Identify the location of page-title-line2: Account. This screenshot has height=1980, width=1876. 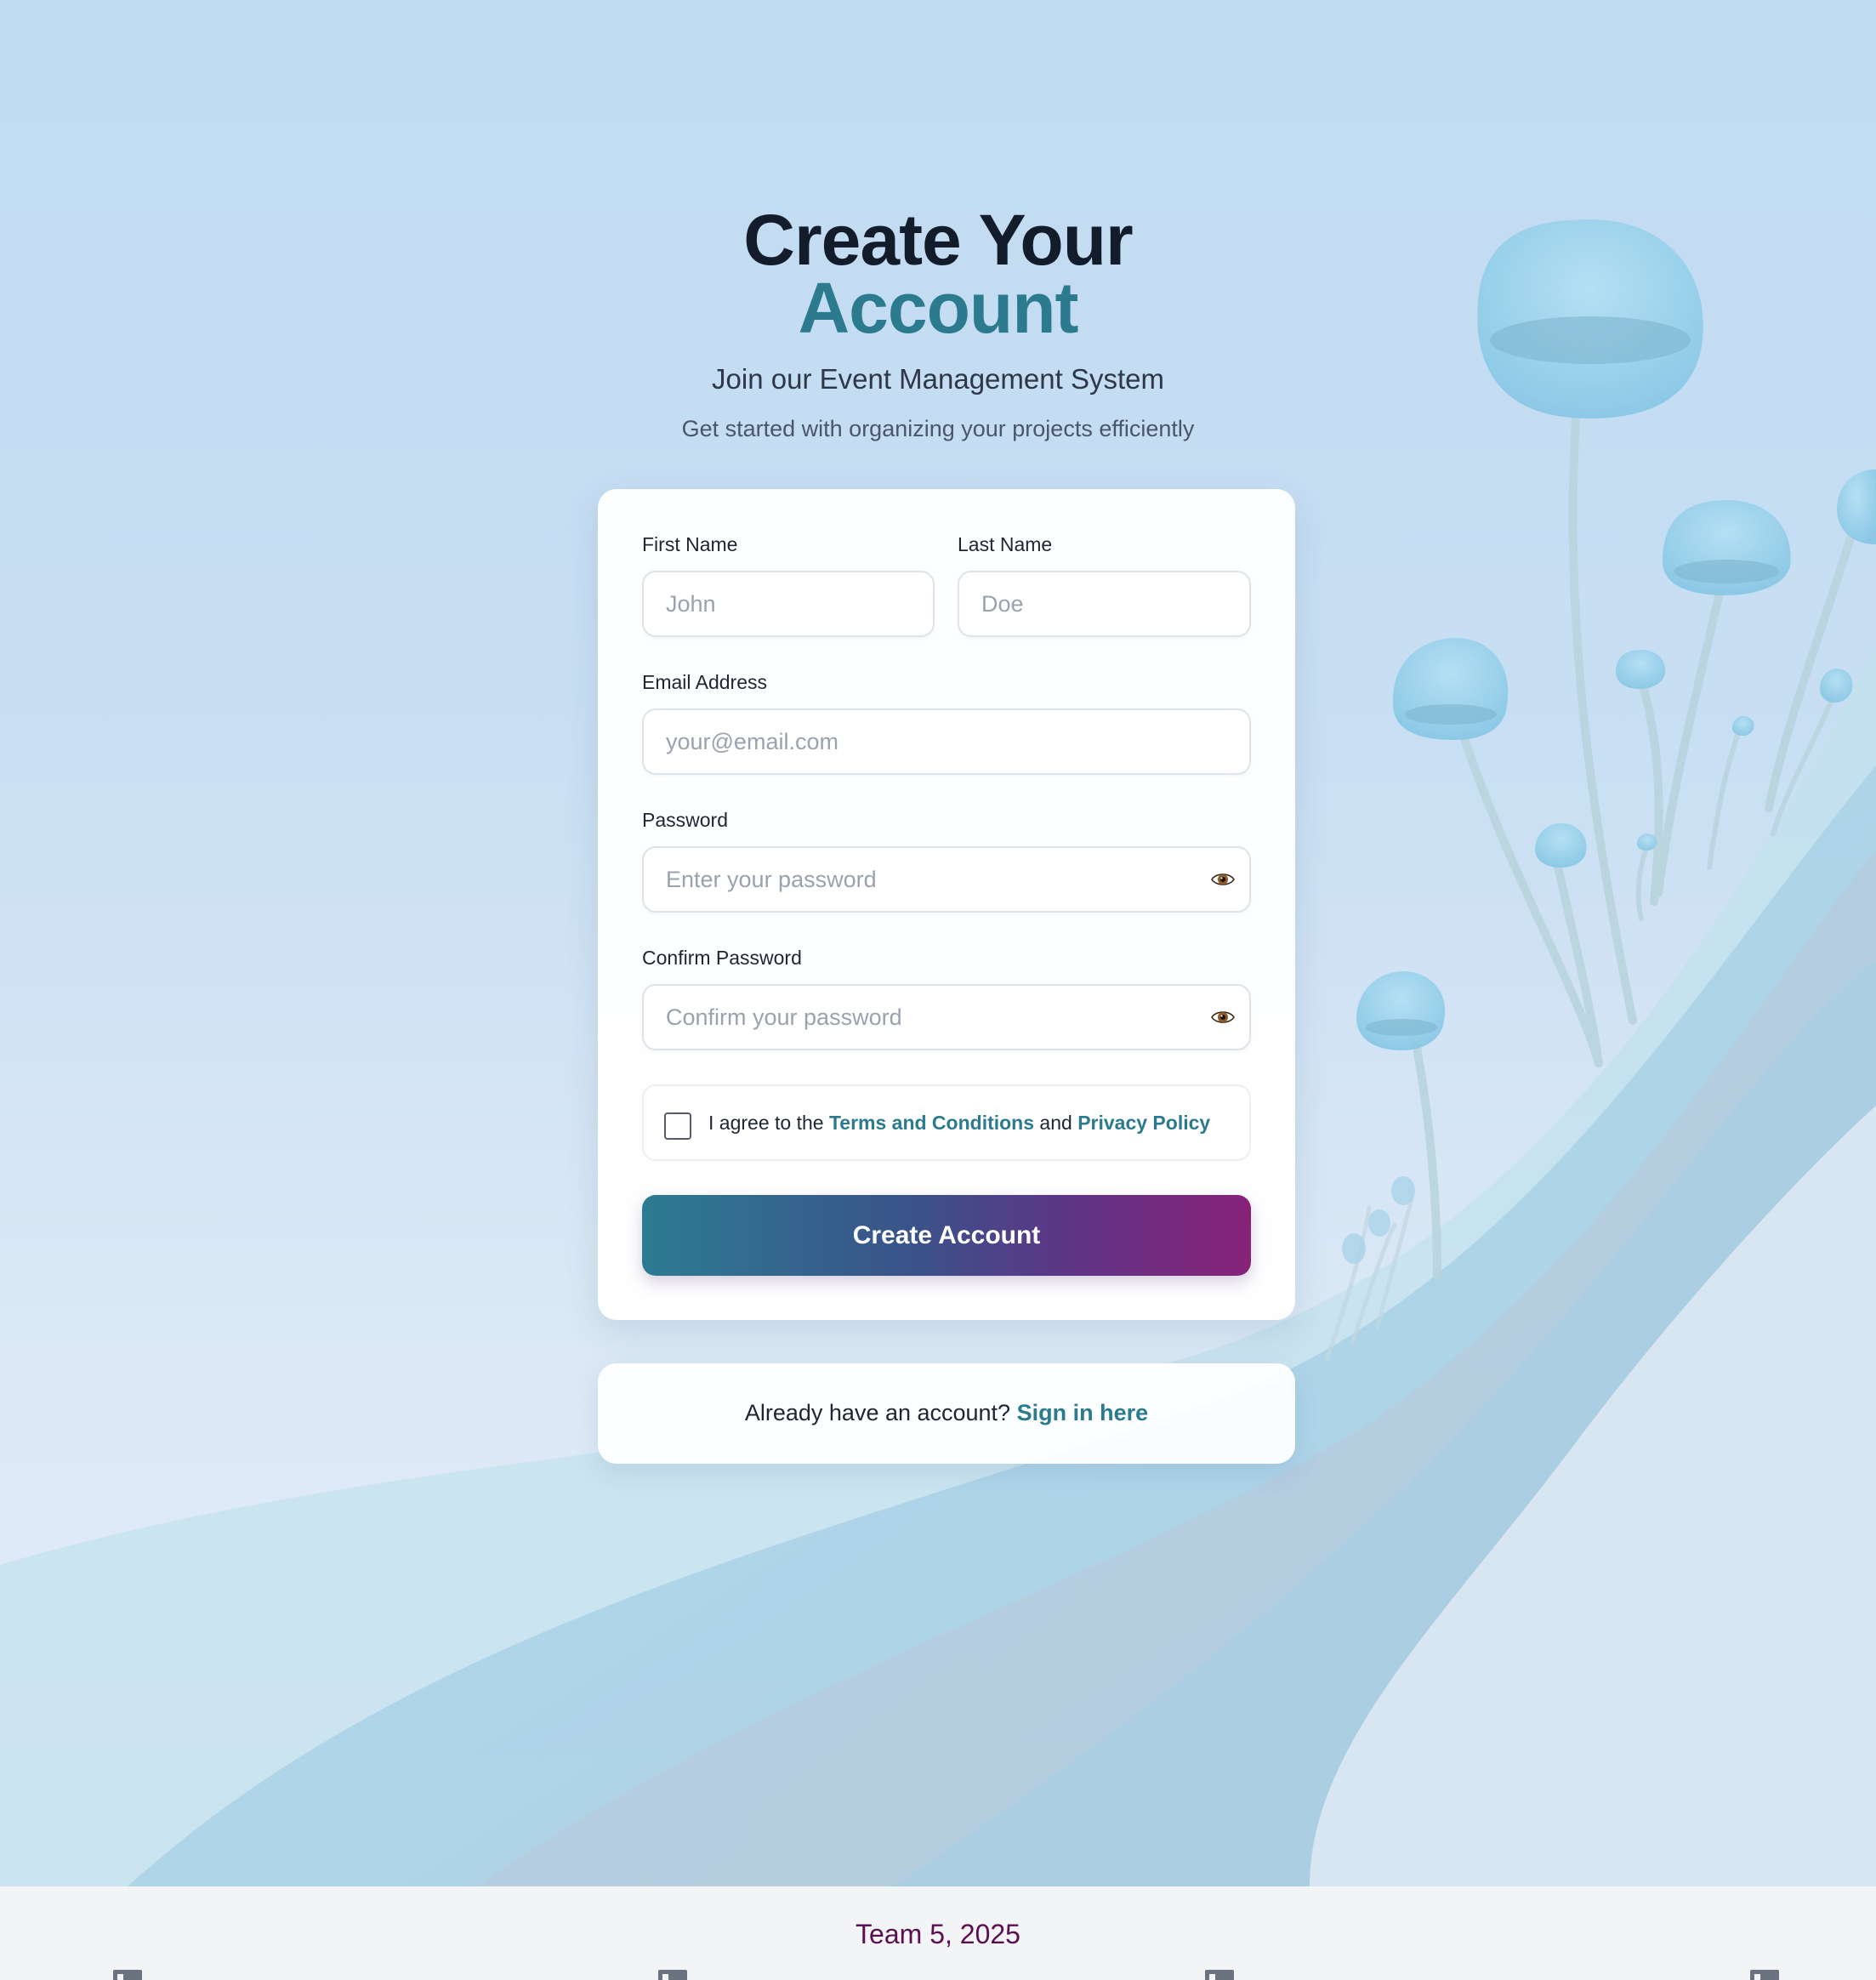
(938, 308).